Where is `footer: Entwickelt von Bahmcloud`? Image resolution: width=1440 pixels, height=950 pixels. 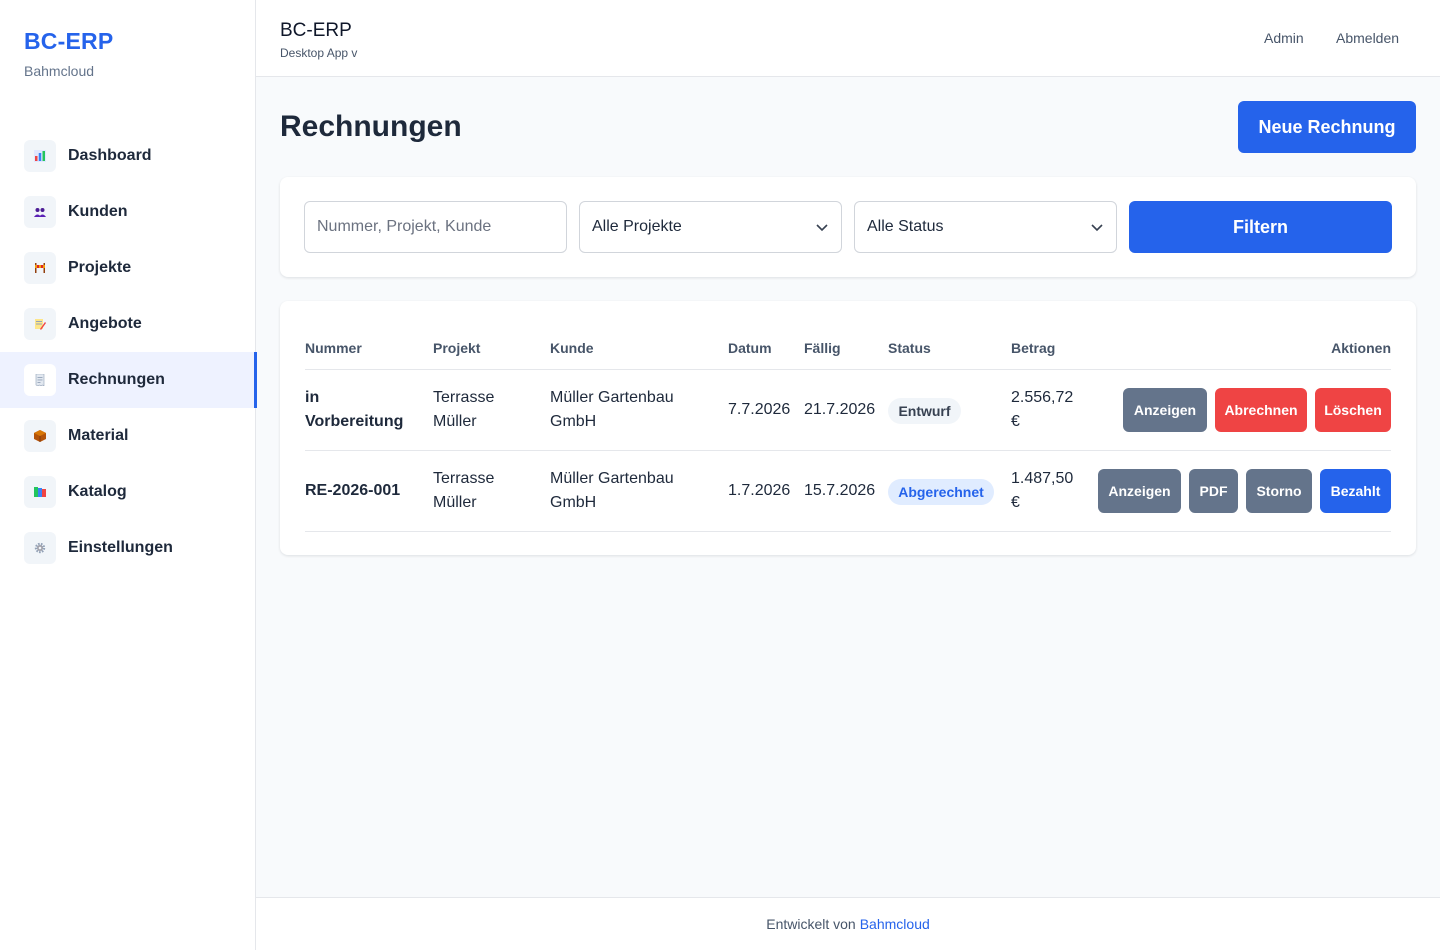 footer: Entwickelt von Bahmcloud is located at coordinates (848, 923).